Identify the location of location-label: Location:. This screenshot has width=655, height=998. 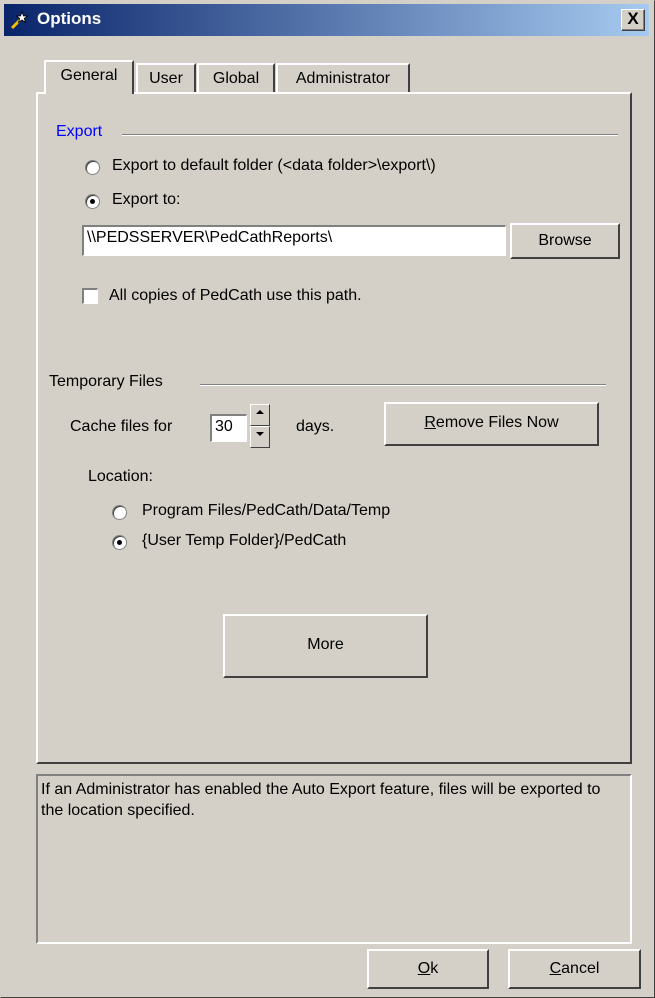
(120, 476).